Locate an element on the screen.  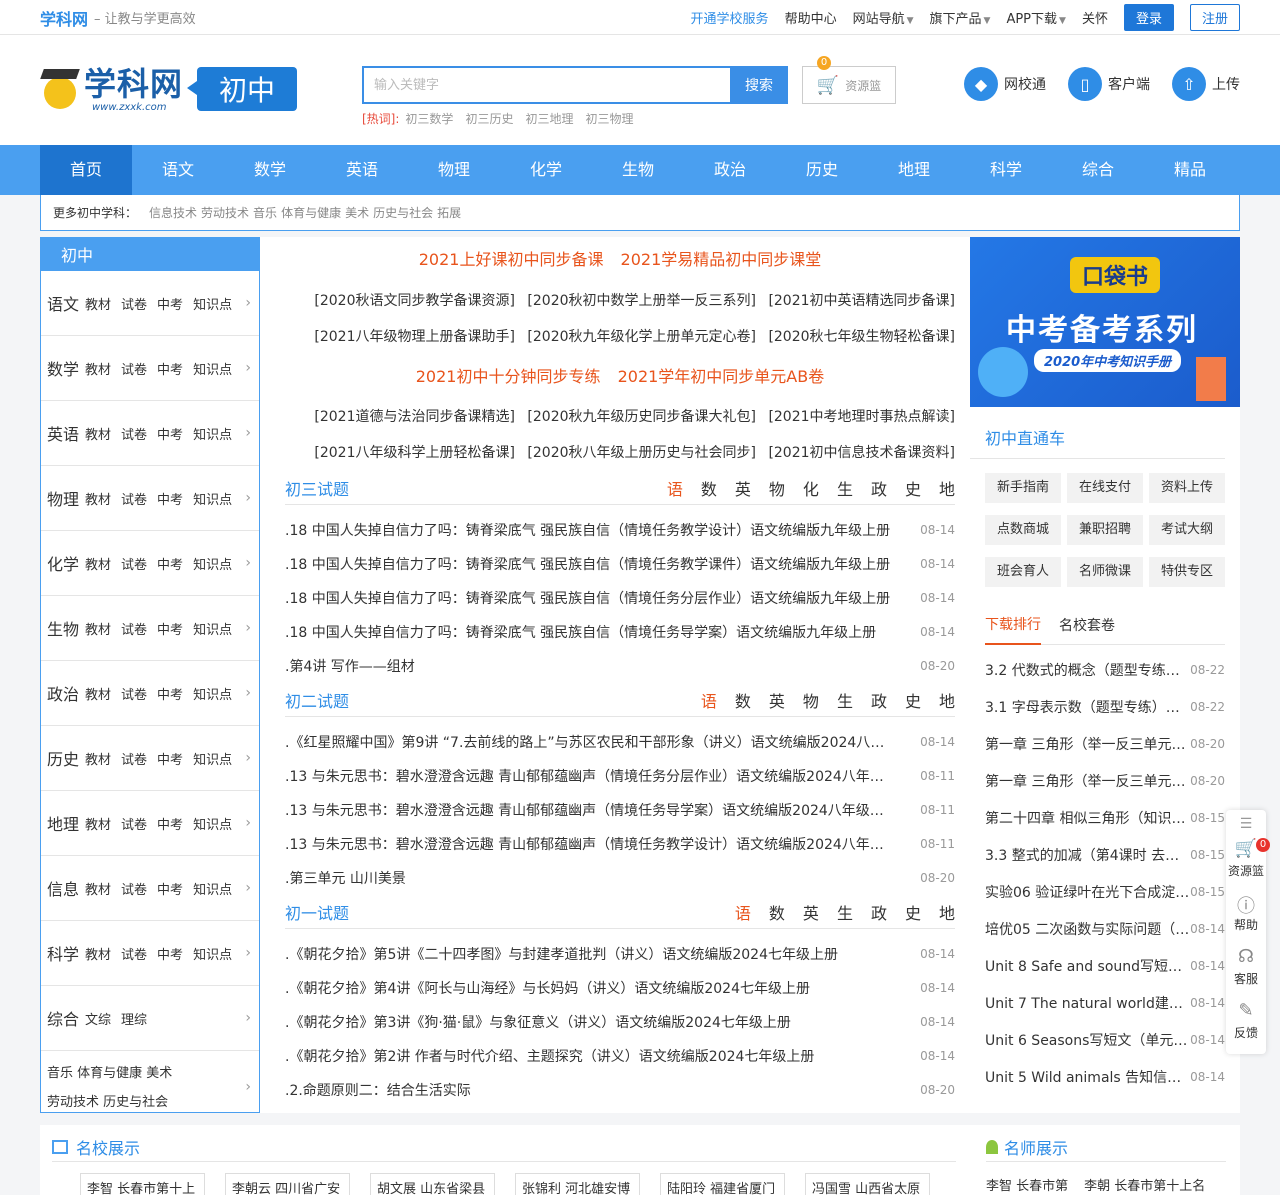
float-feedback: ✎ 反馈 is located at coordinates (1246, 1027).